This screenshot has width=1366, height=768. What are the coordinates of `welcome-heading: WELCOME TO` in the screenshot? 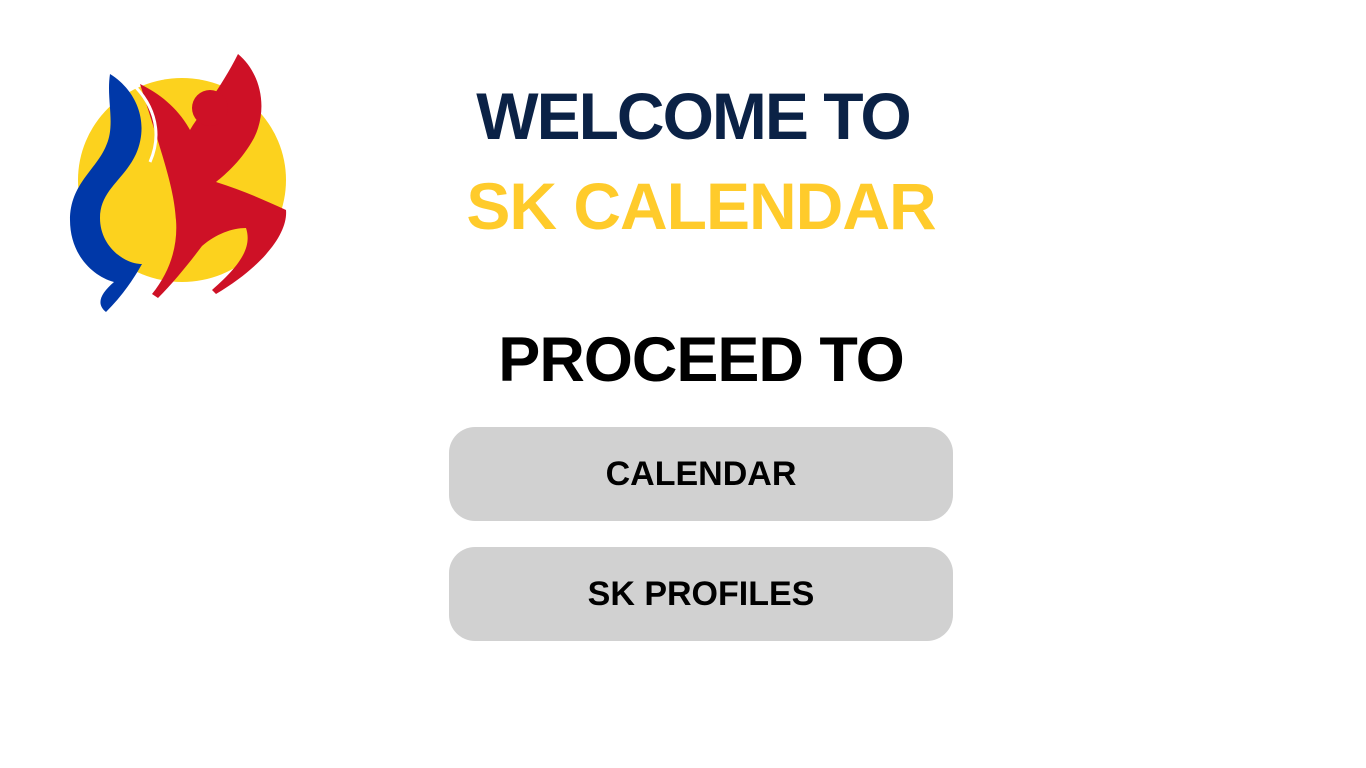 It's located at (683, 116).